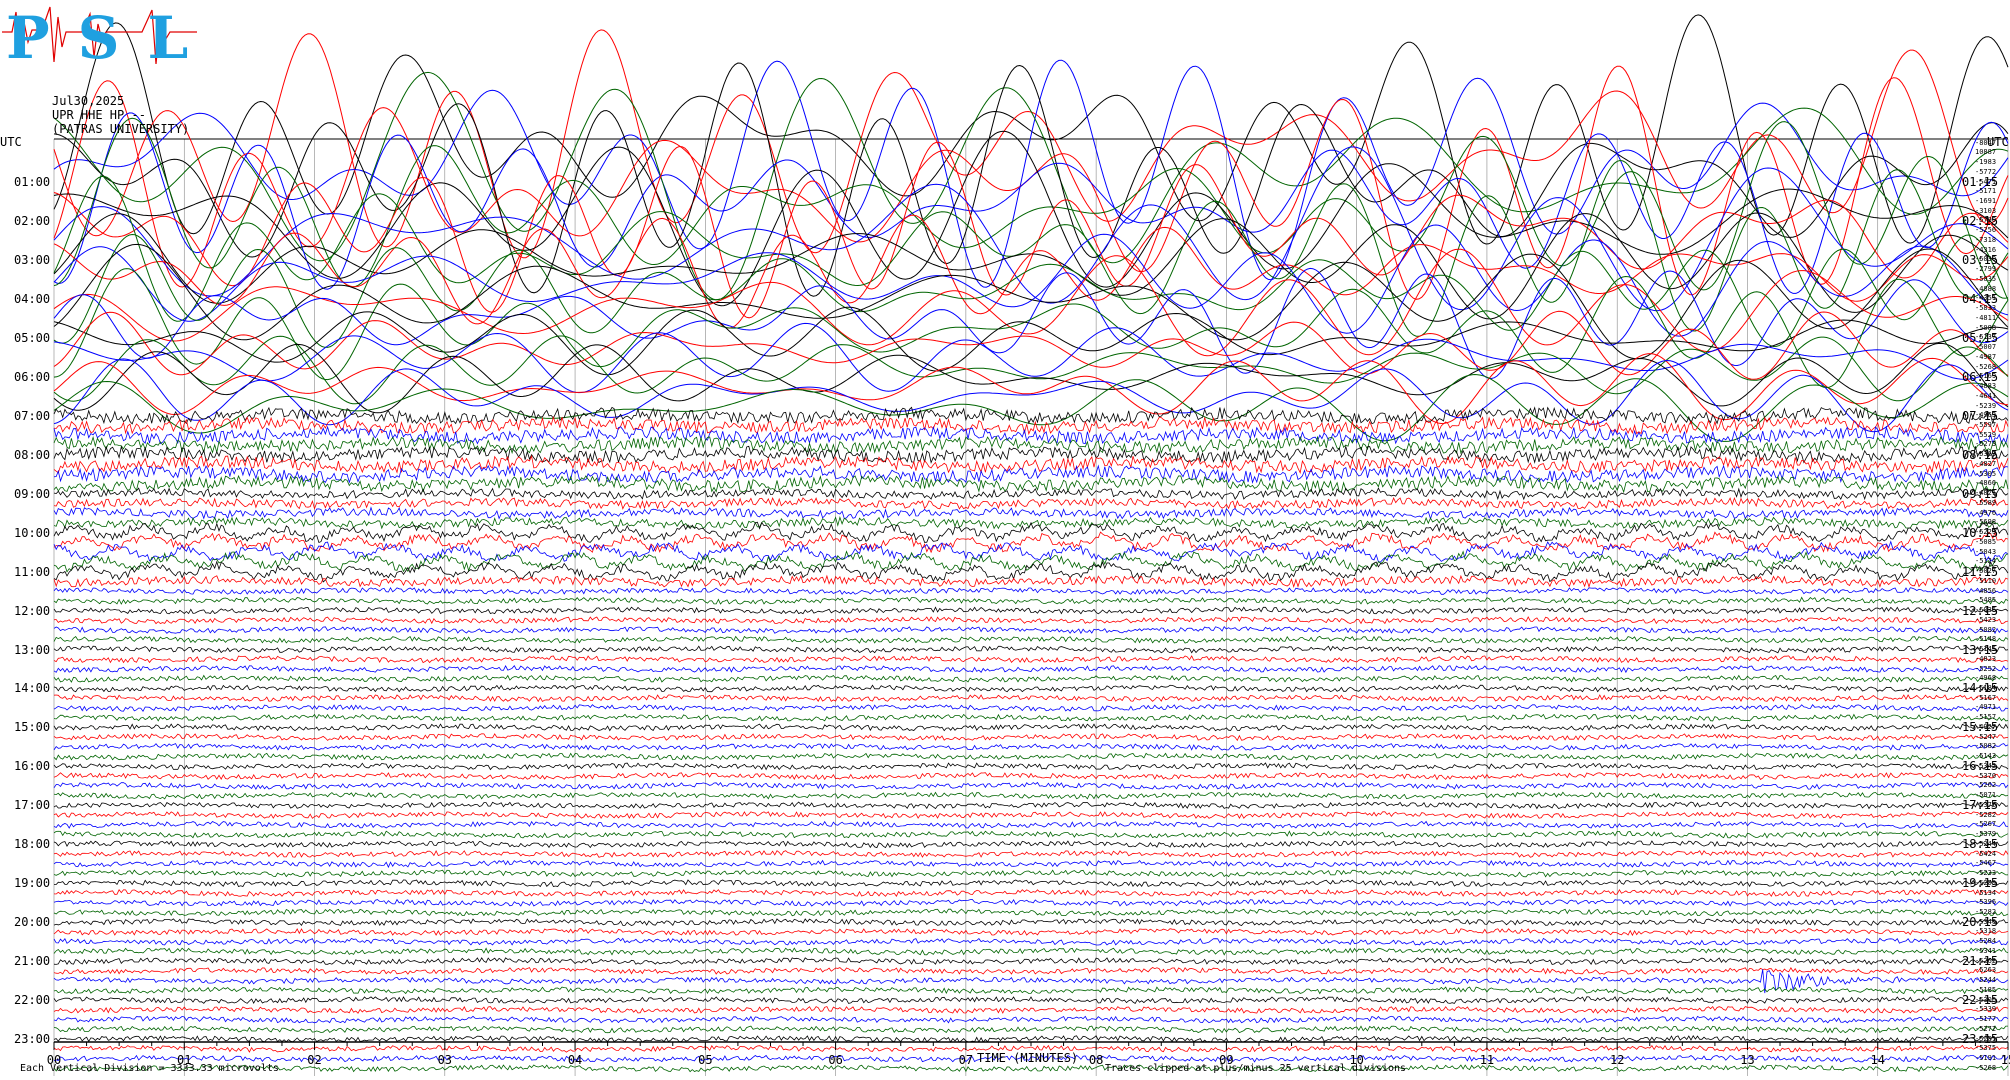 This screenshot has width=2010, height=1080. I want to click on plot-date: Jul30,2025, so click(88, 101).